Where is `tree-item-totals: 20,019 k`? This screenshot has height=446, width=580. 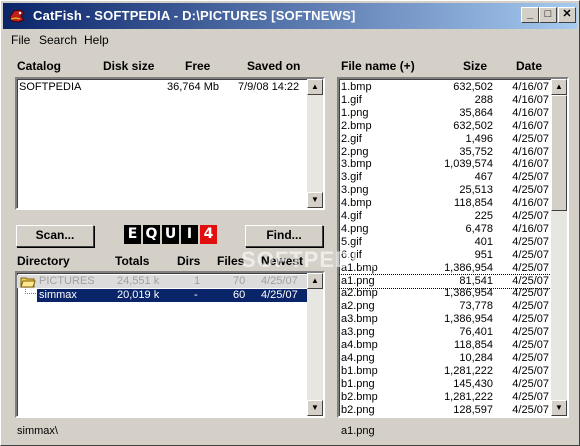
tree-item-totals: 20,019 k is located at coordinates (138, 295).